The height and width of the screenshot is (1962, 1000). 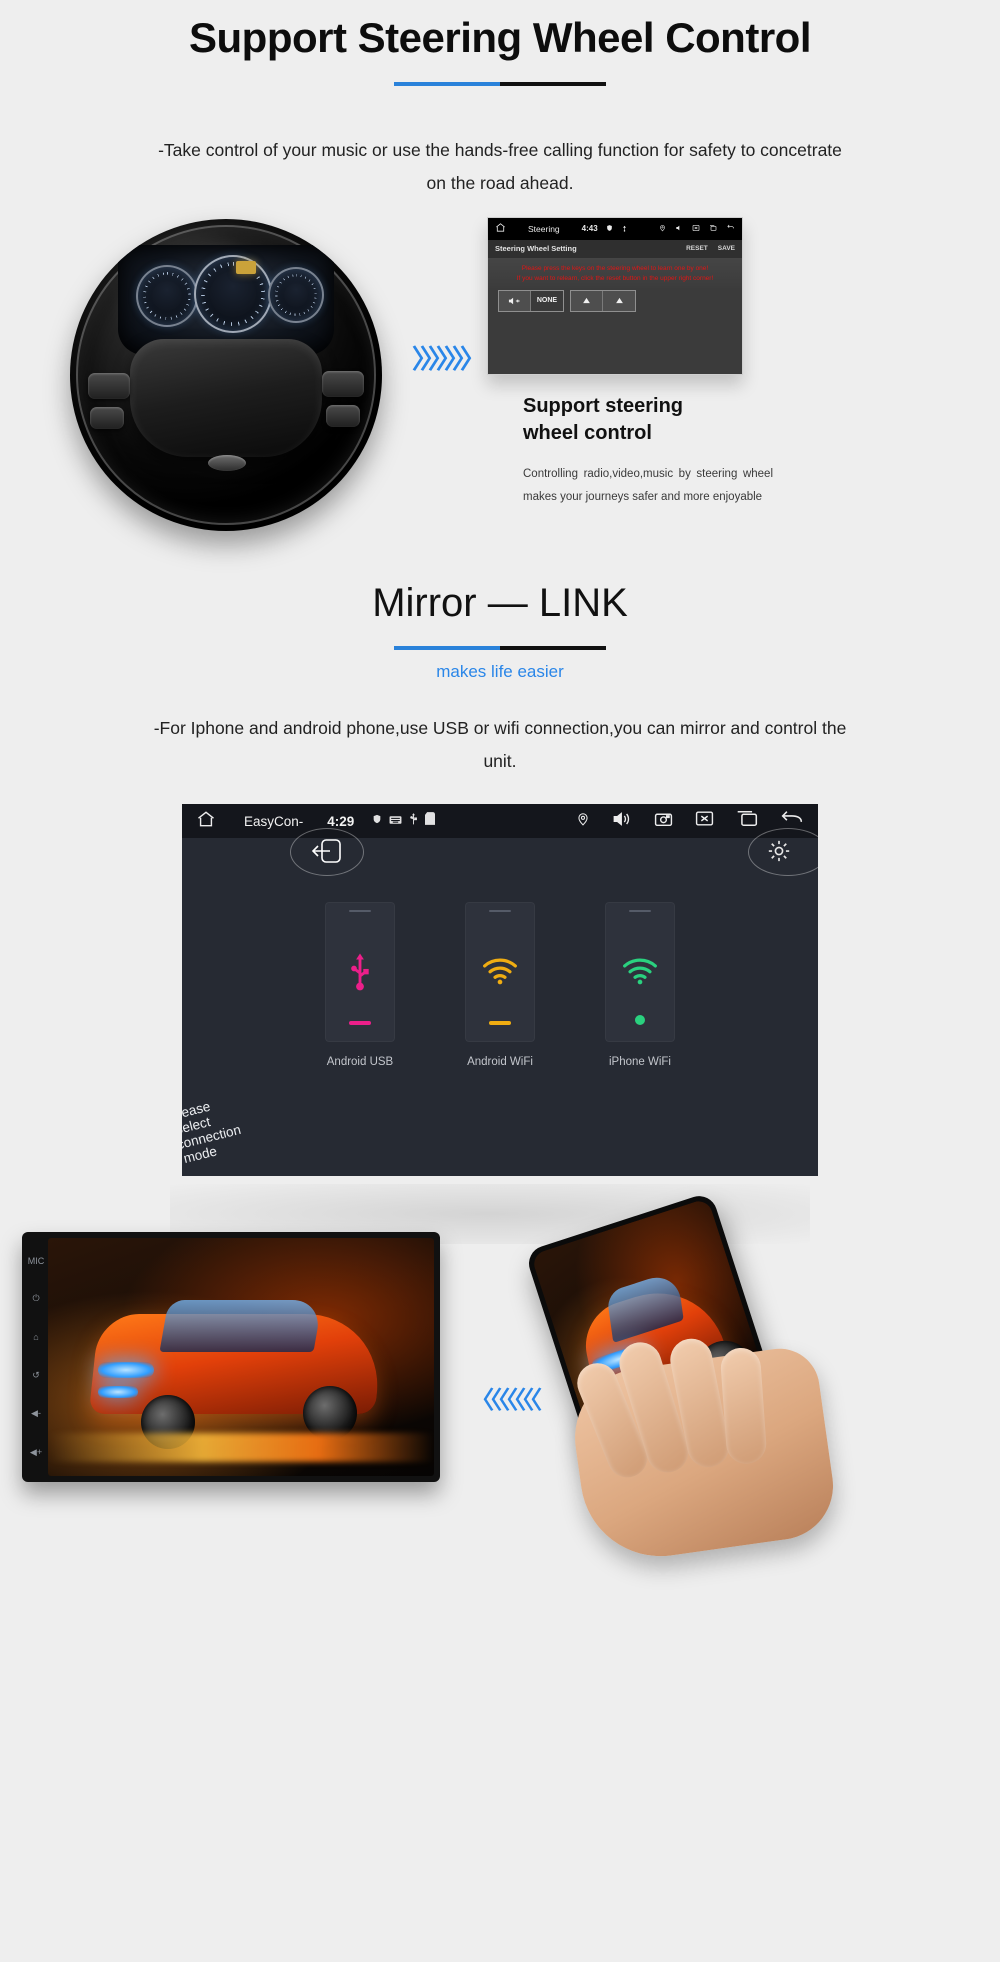 I want to click on connection-card-label: iPhone WiFi, so click(x=640, y=1062).